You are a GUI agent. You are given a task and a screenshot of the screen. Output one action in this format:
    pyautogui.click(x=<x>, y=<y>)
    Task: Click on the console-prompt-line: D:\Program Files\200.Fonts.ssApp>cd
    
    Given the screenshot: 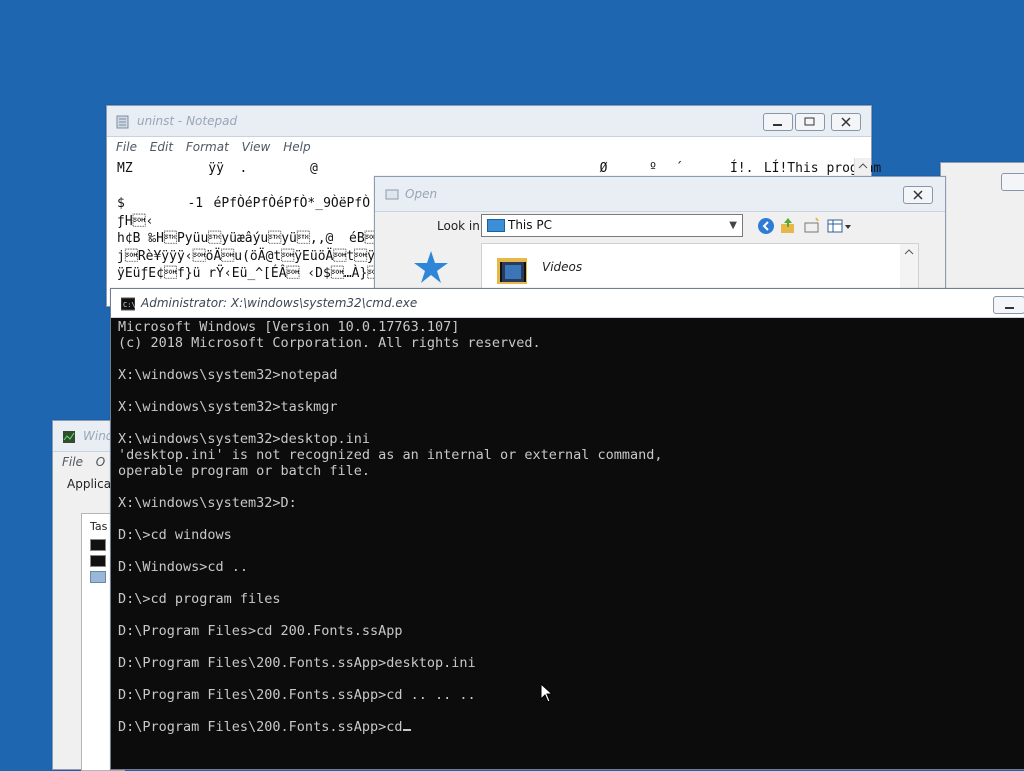 What is the action you would take?
    pyautogui.click(x=571, y=727)
    